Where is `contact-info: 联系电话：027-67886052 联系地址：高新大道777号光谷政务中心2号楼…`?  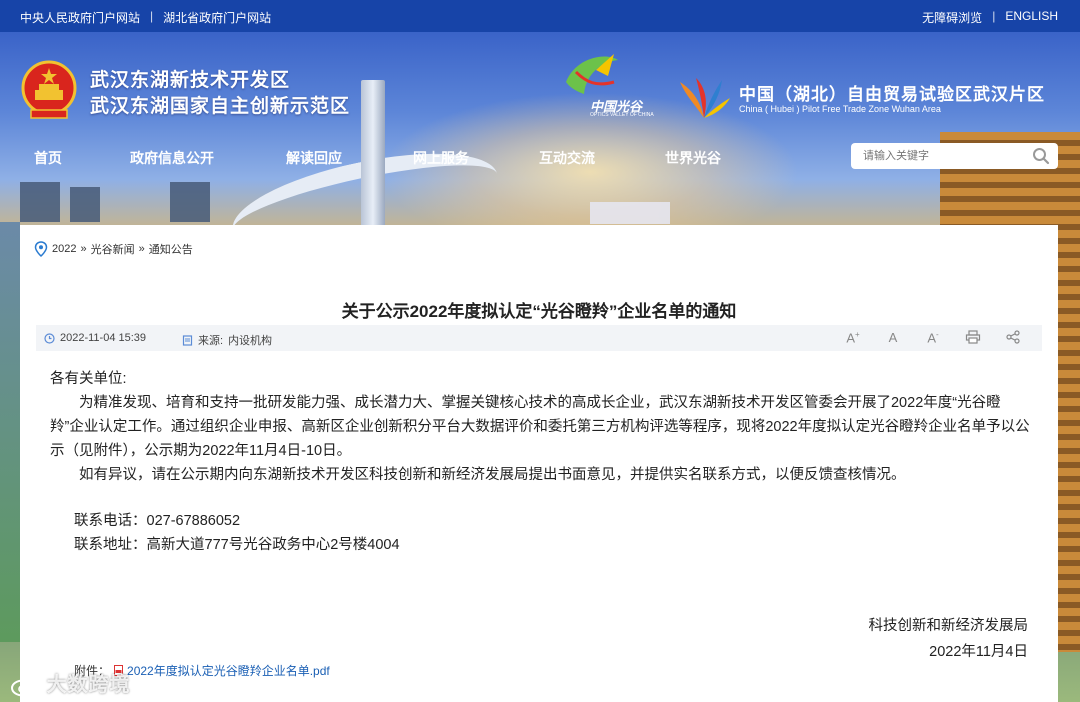 contact-info: 联系电话：027-67886052 联系地址：高新大道777号光谷政务中心2号楼… is located at coordinates (540, 533).